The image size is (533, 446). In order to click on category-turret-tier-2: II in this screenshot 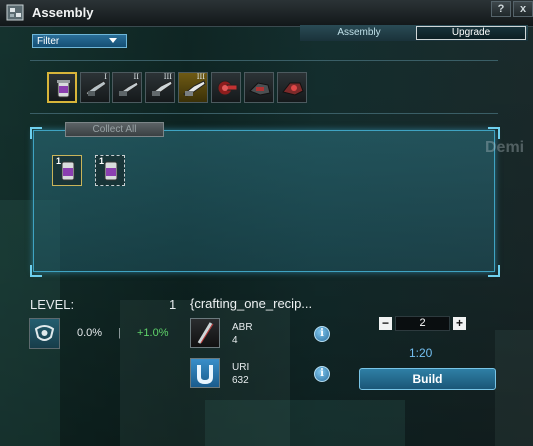, I will do `click(127, 87)`.